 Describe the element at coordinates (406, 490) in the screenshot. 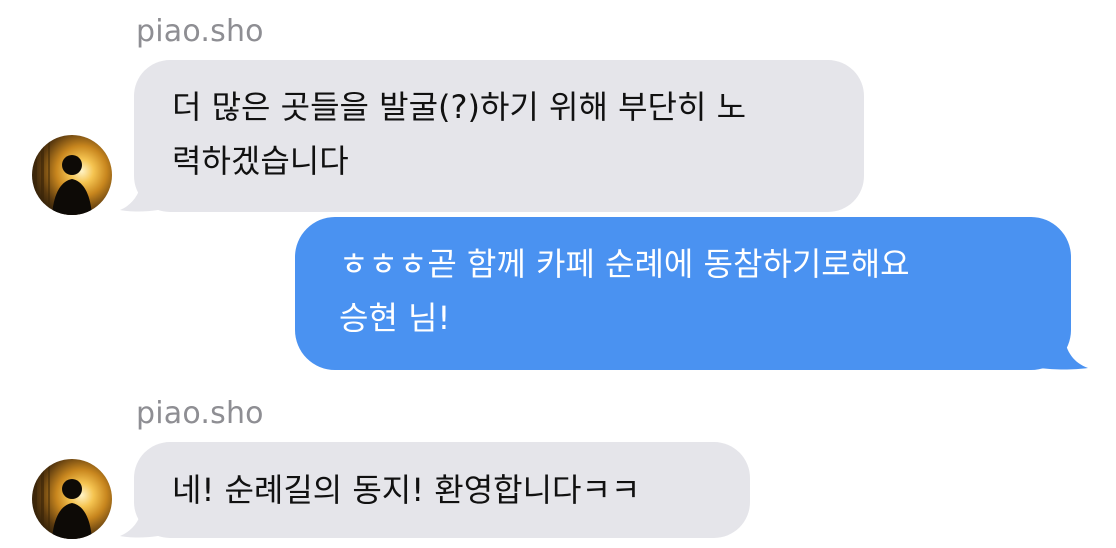

I see `message-line: 네! 순례길의 동지! 환영합니다ㅋㅋ` at that location.